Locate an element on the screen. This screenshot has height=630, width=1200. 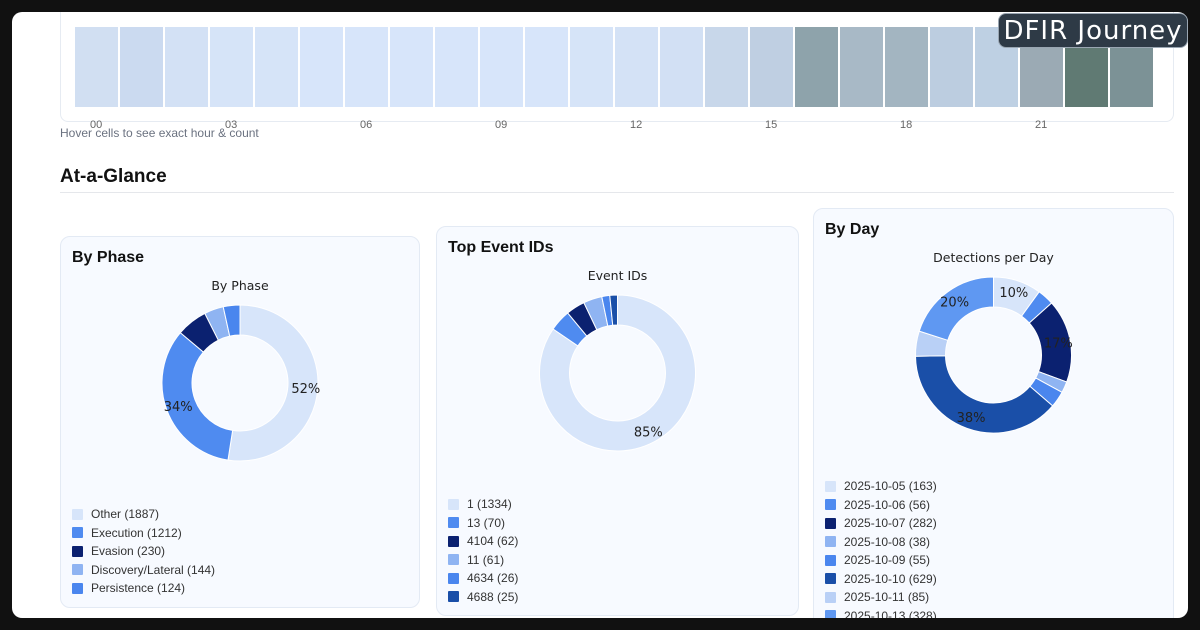
legend-item: 2025-10-10 (629) is located at coordinates (881, 579).